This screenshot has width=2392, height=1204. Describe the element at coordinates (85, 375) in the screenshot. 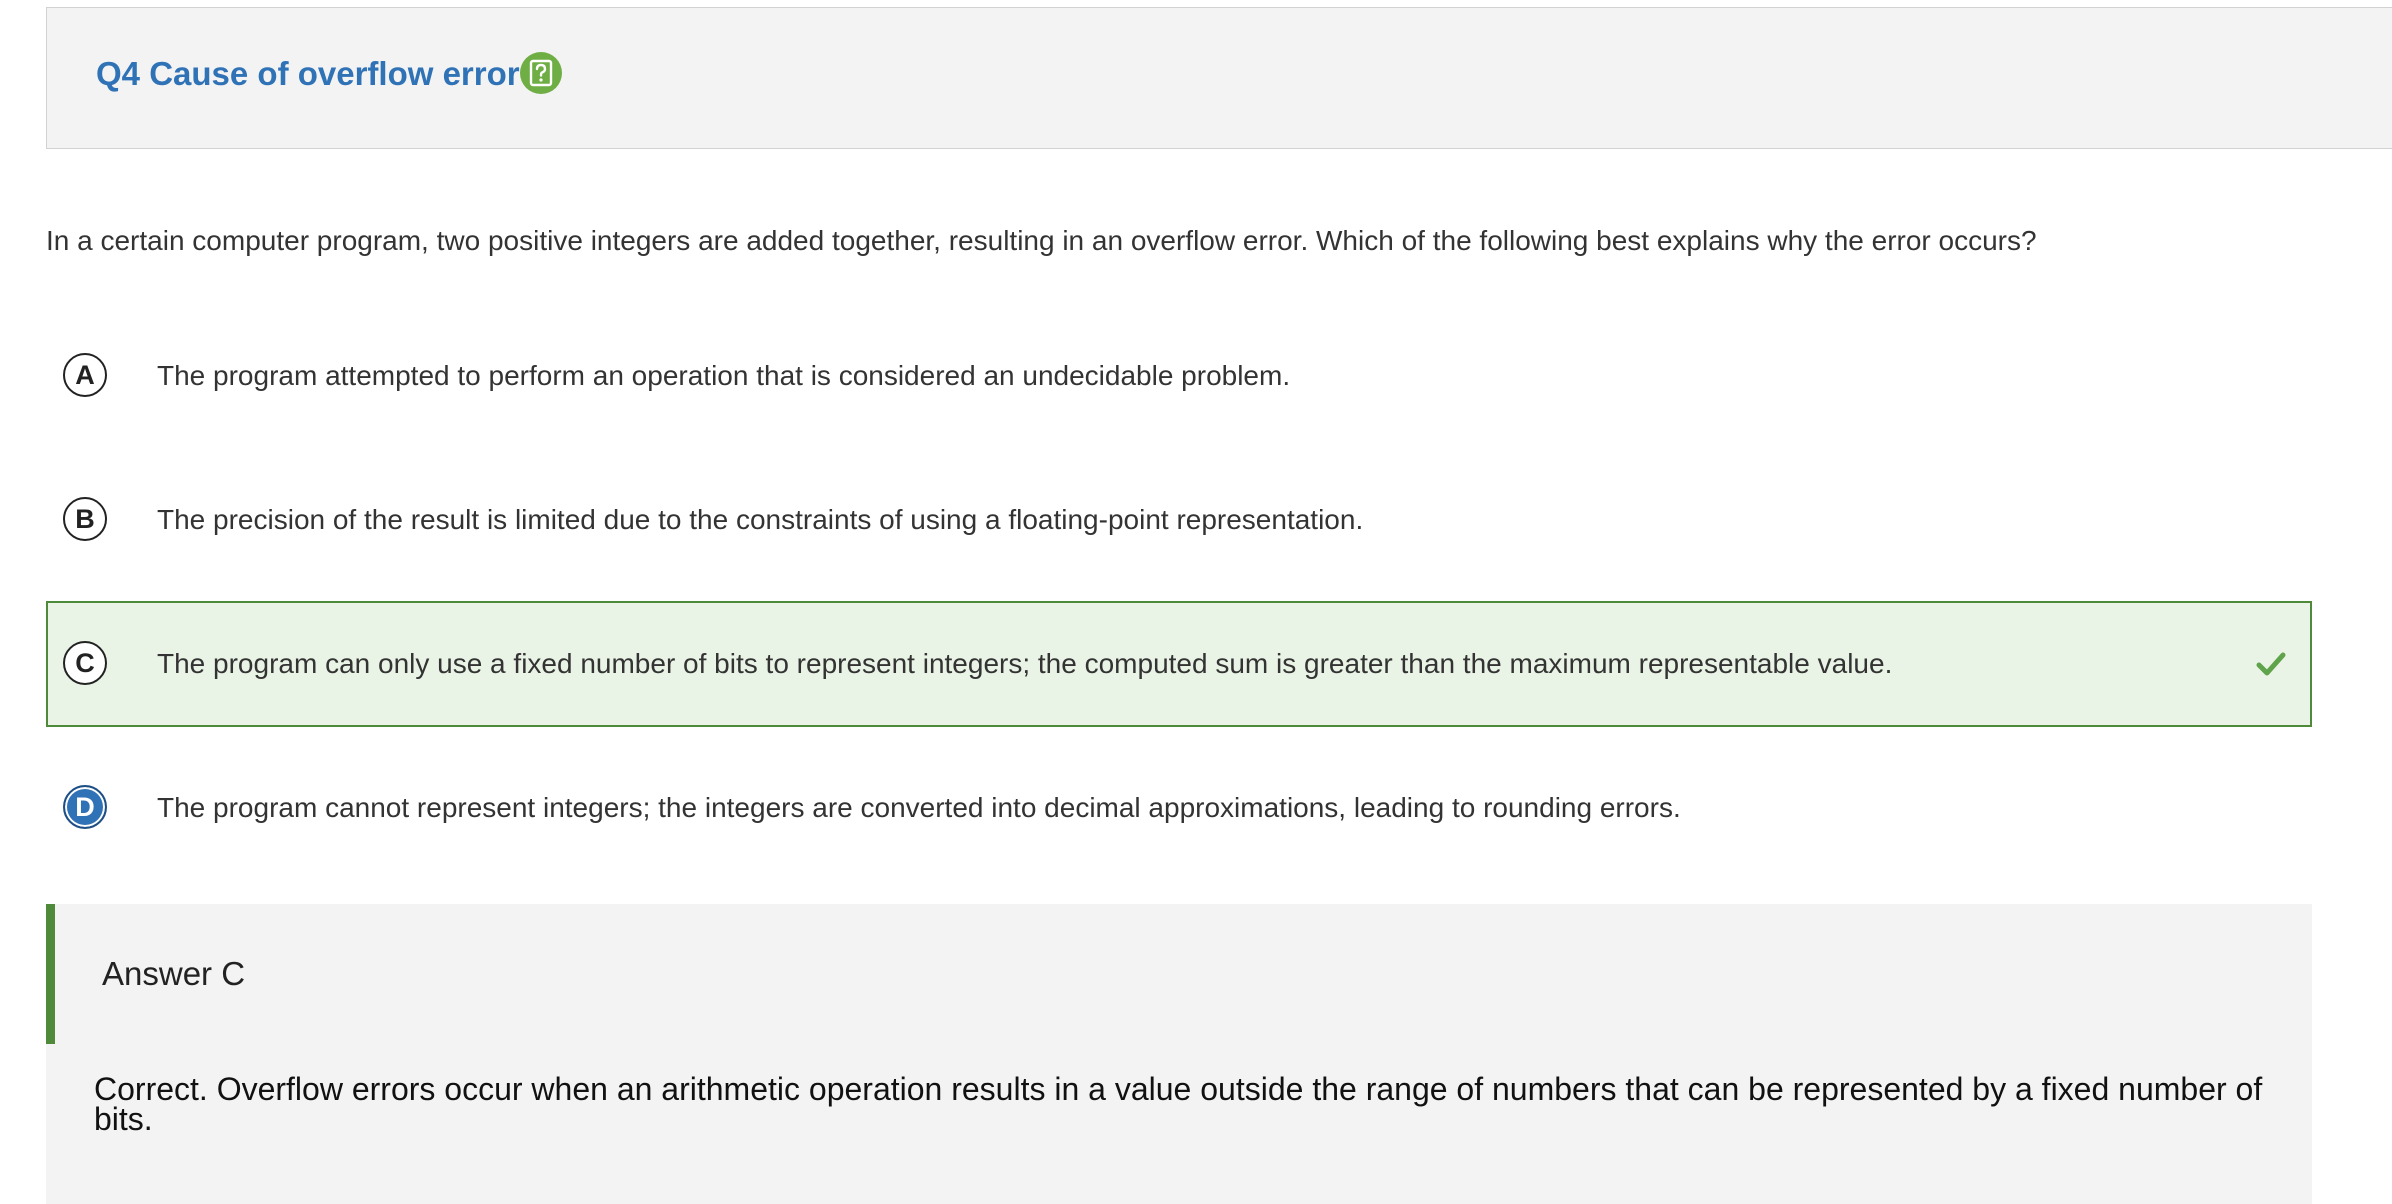

I see `option-letter-a: A` at that location.